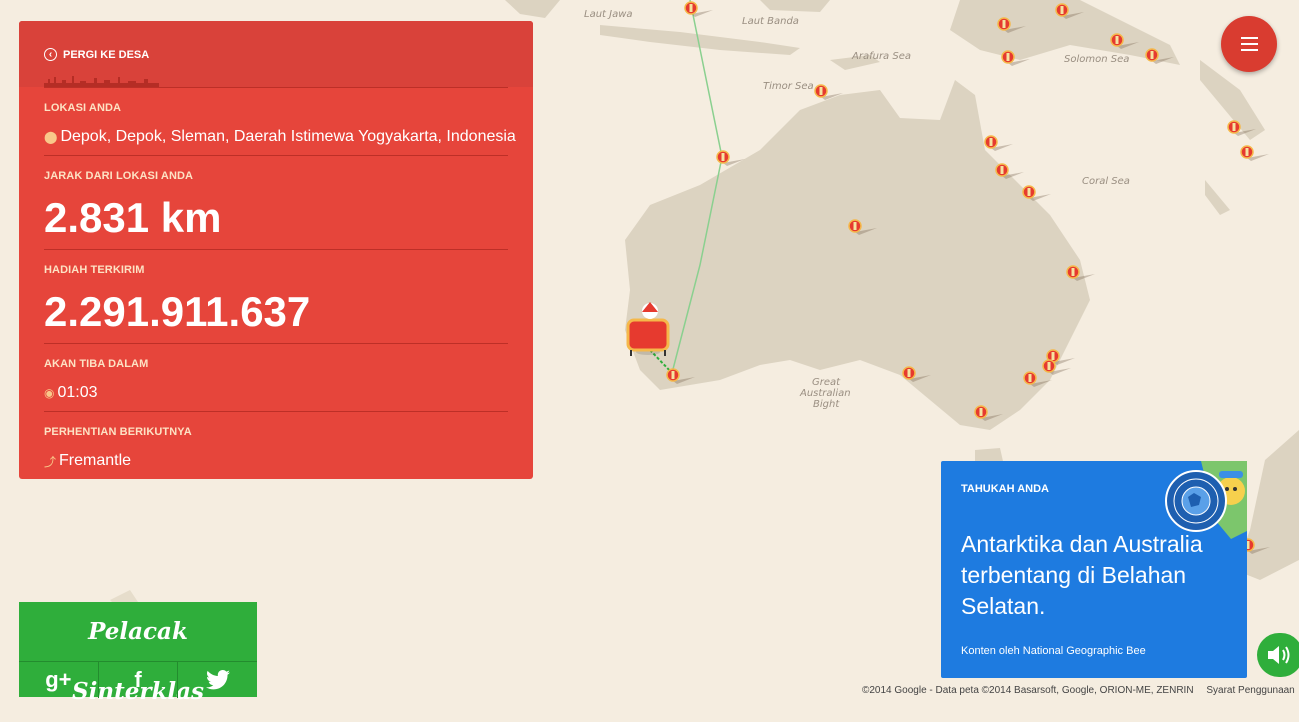 This screenshot has width=1299, height=722. Describe the element at coordinates (1106, 181) in the screenshot. I see `map-label-coral-sea: Coral Sea` at that location.